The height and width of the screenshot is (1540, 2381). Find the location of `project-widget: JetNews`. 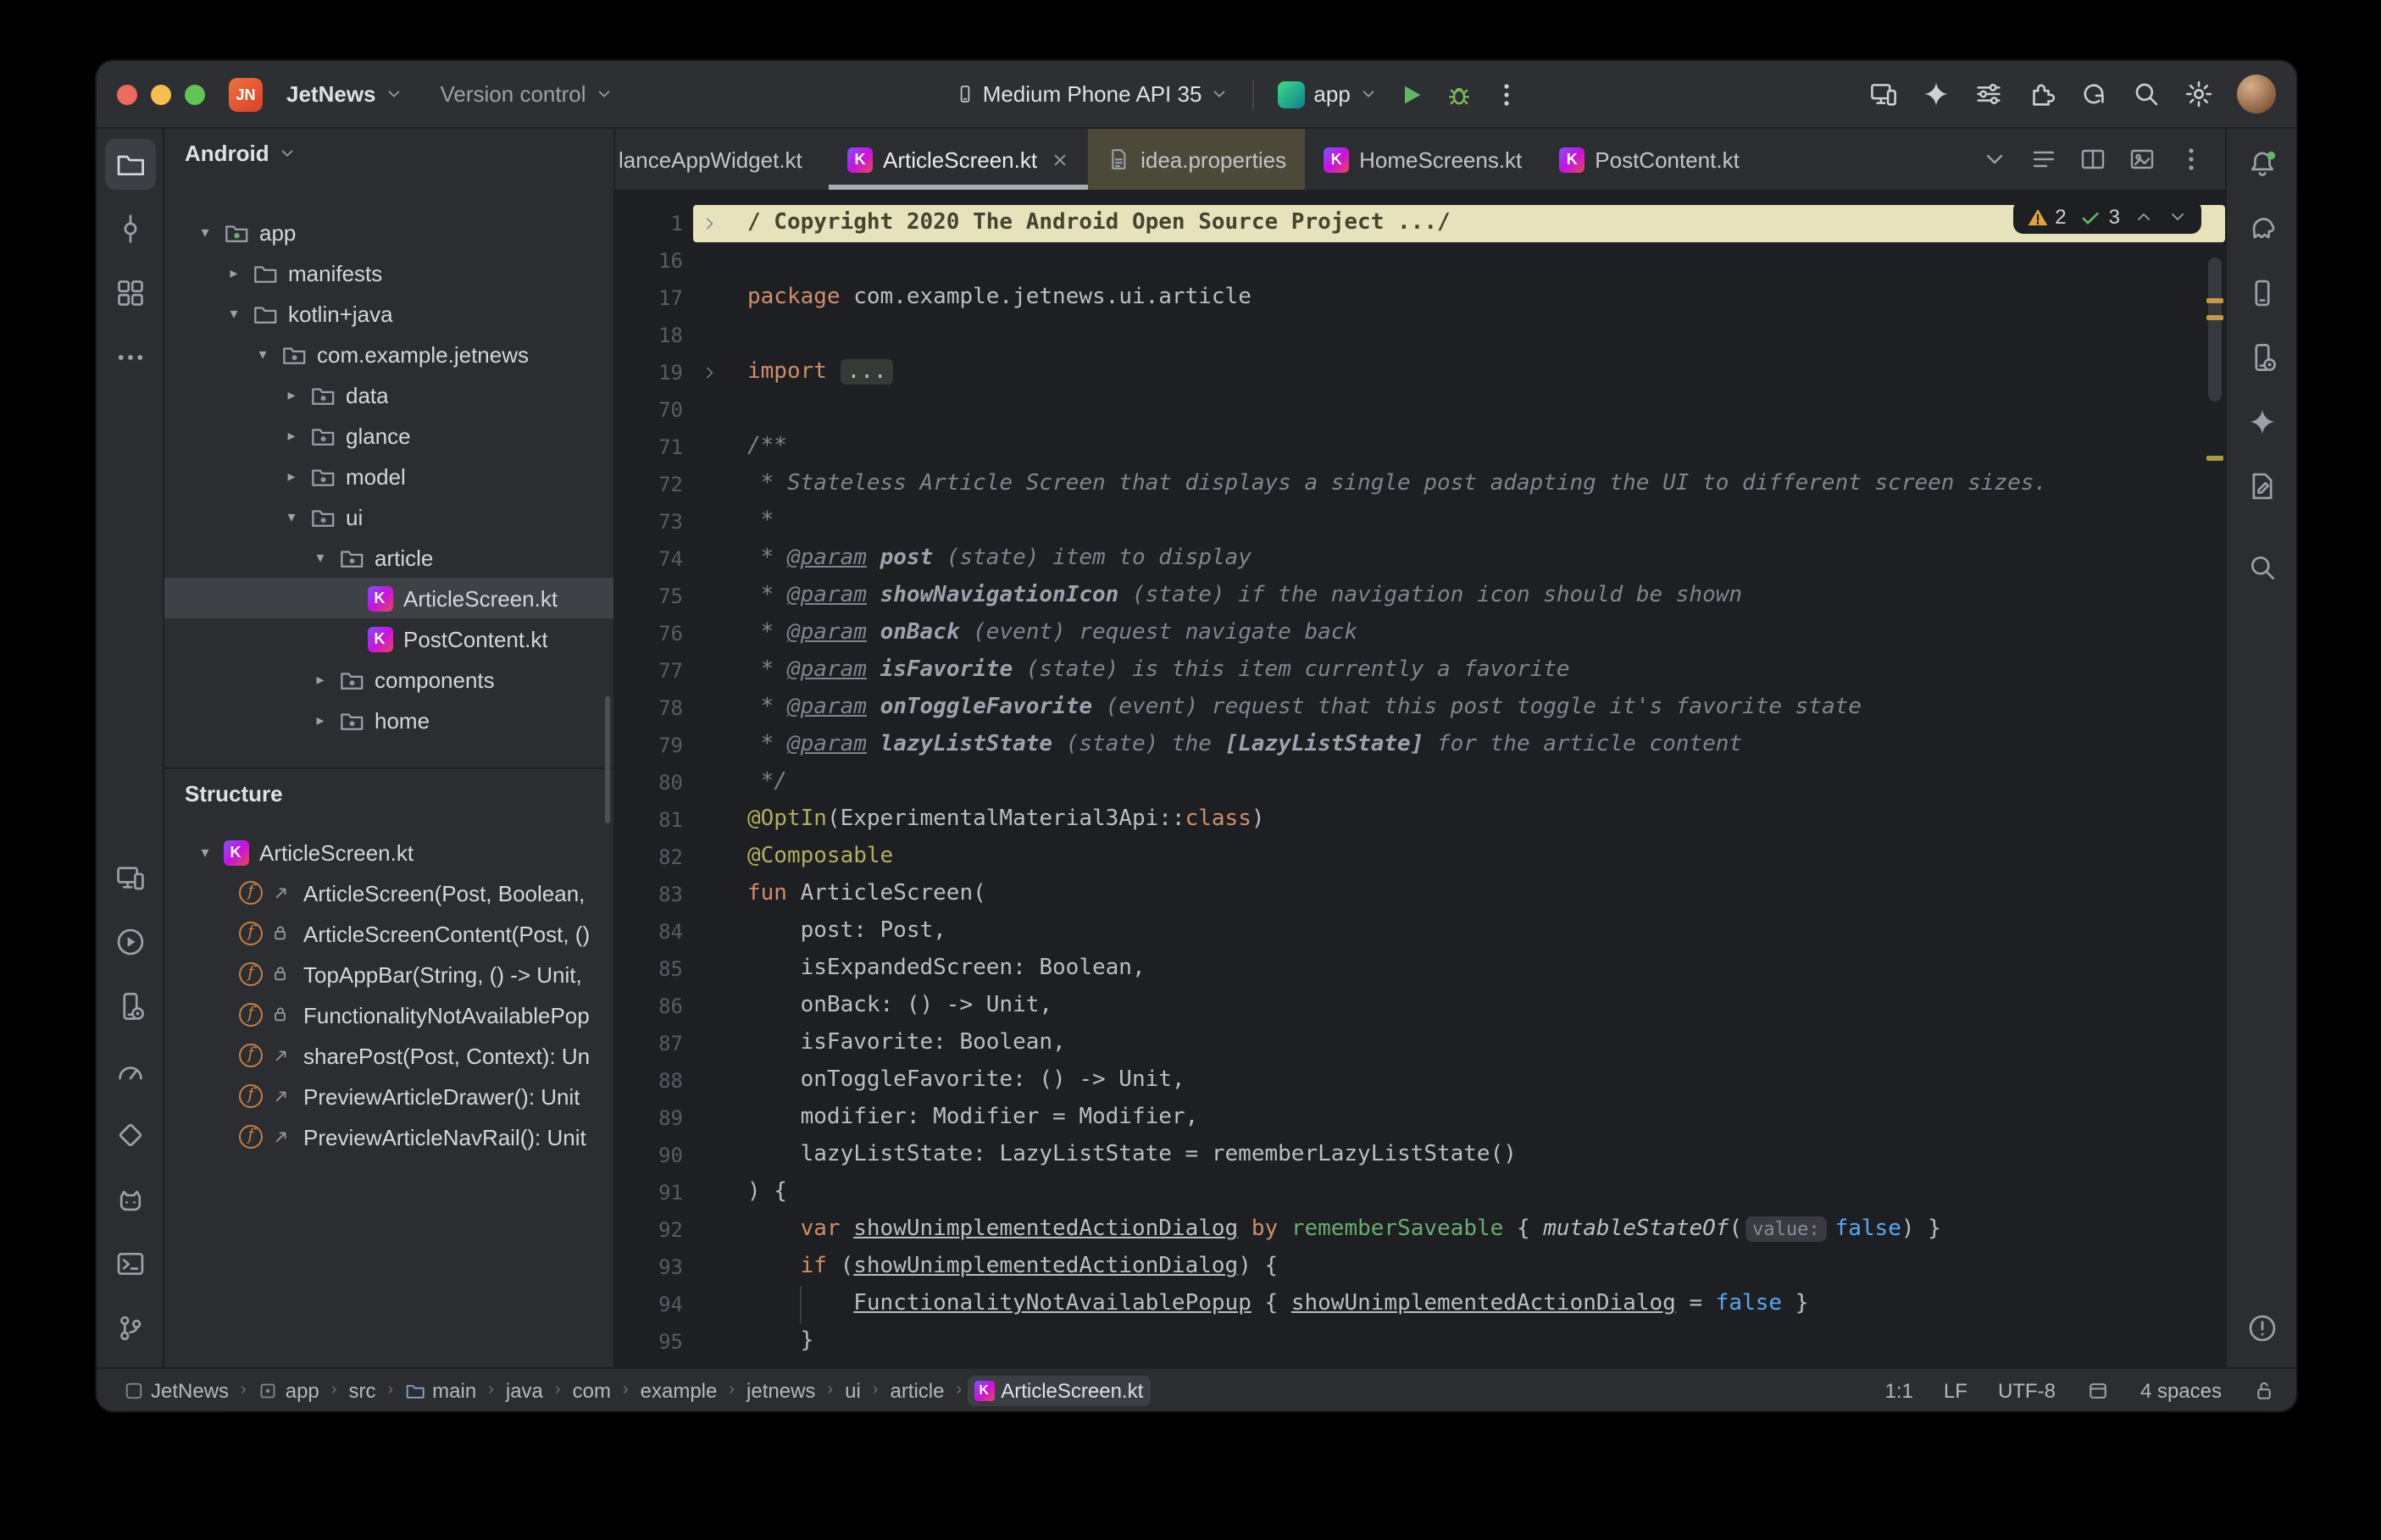

project-widget: JetNews is located at coordinates (345, 94).